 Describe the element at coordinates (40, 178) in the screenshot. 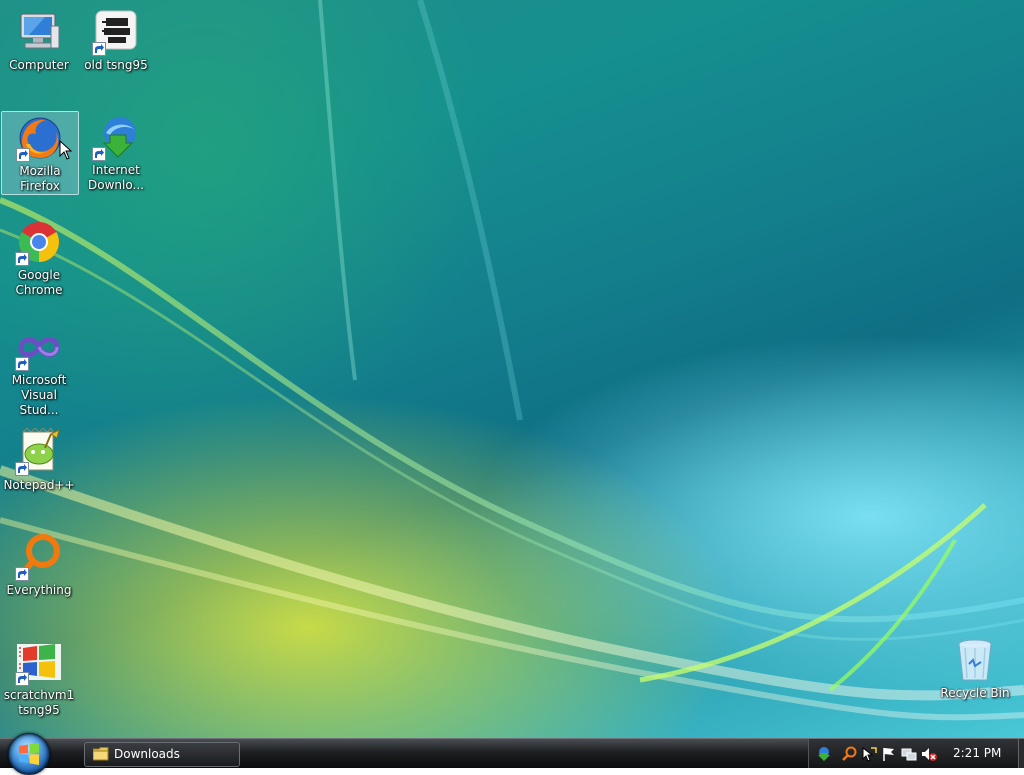

I see `desktop-icon-label: Mozilla Firefox` at that location.